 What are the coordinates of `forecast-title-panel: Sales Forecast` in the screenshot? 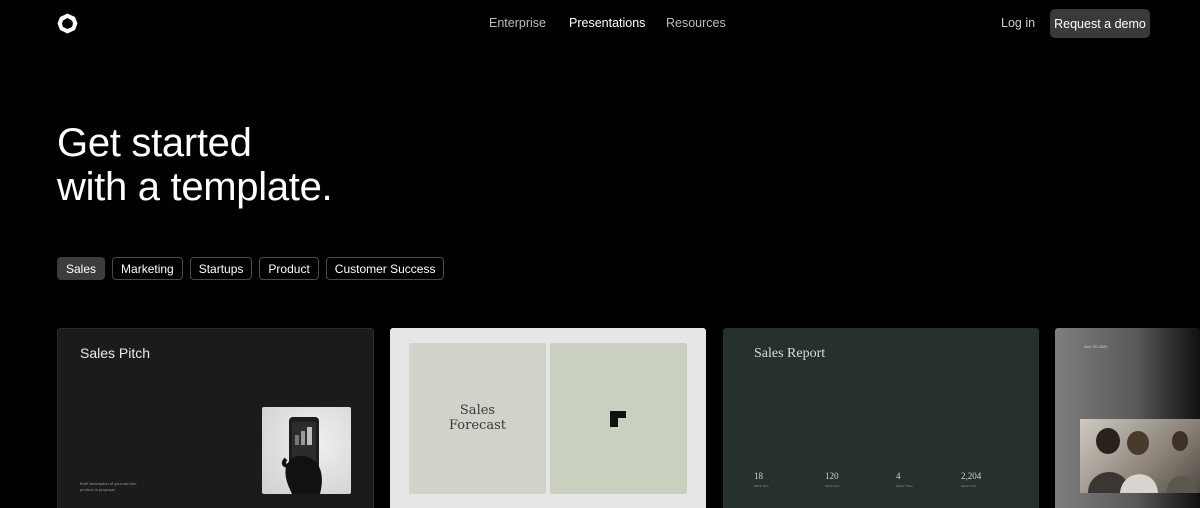 It's located at (477, 418).